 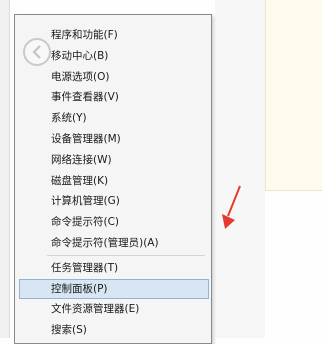 What do you see at coordinates (293, 95) in the screenshot?
I see `background-panel` at bounding box center [293, 95].